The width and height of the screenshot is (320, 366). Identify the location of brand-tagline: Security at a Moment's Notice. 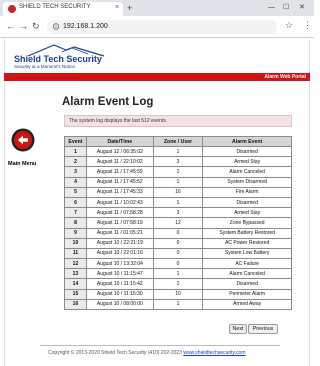
(44, 66).